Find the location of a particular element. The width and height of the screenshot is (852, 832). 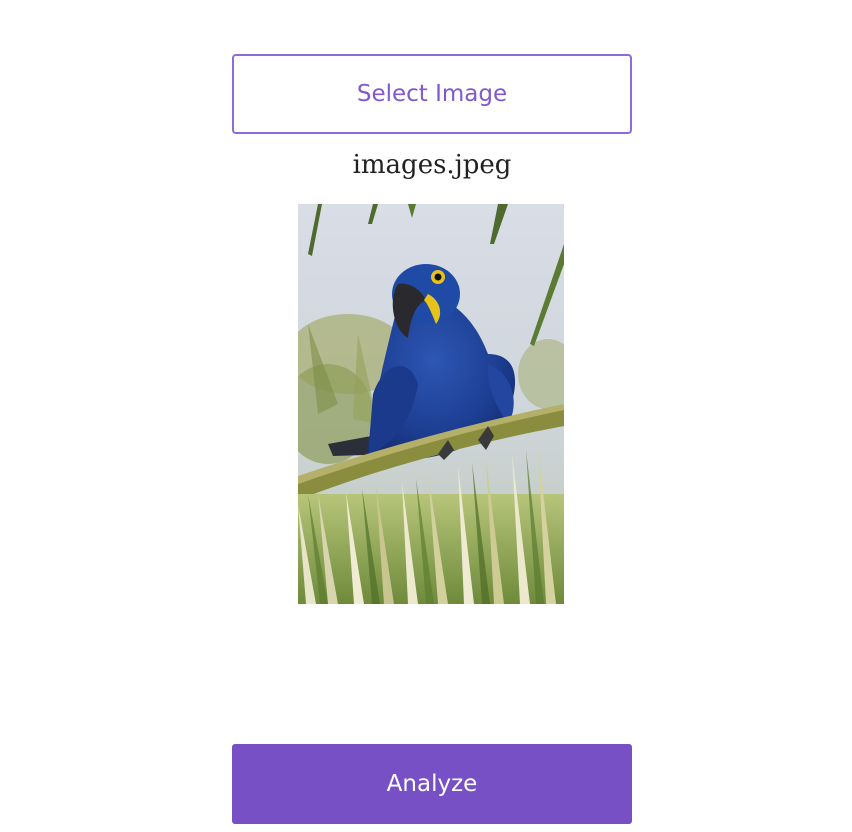

select-image-label: Select Image is located at coordinates (432, 94).